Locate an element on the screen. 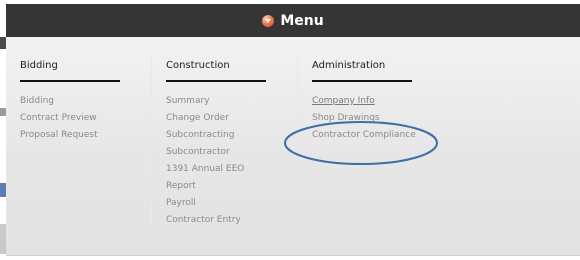  column-divider is located at coordinates (151, 140).